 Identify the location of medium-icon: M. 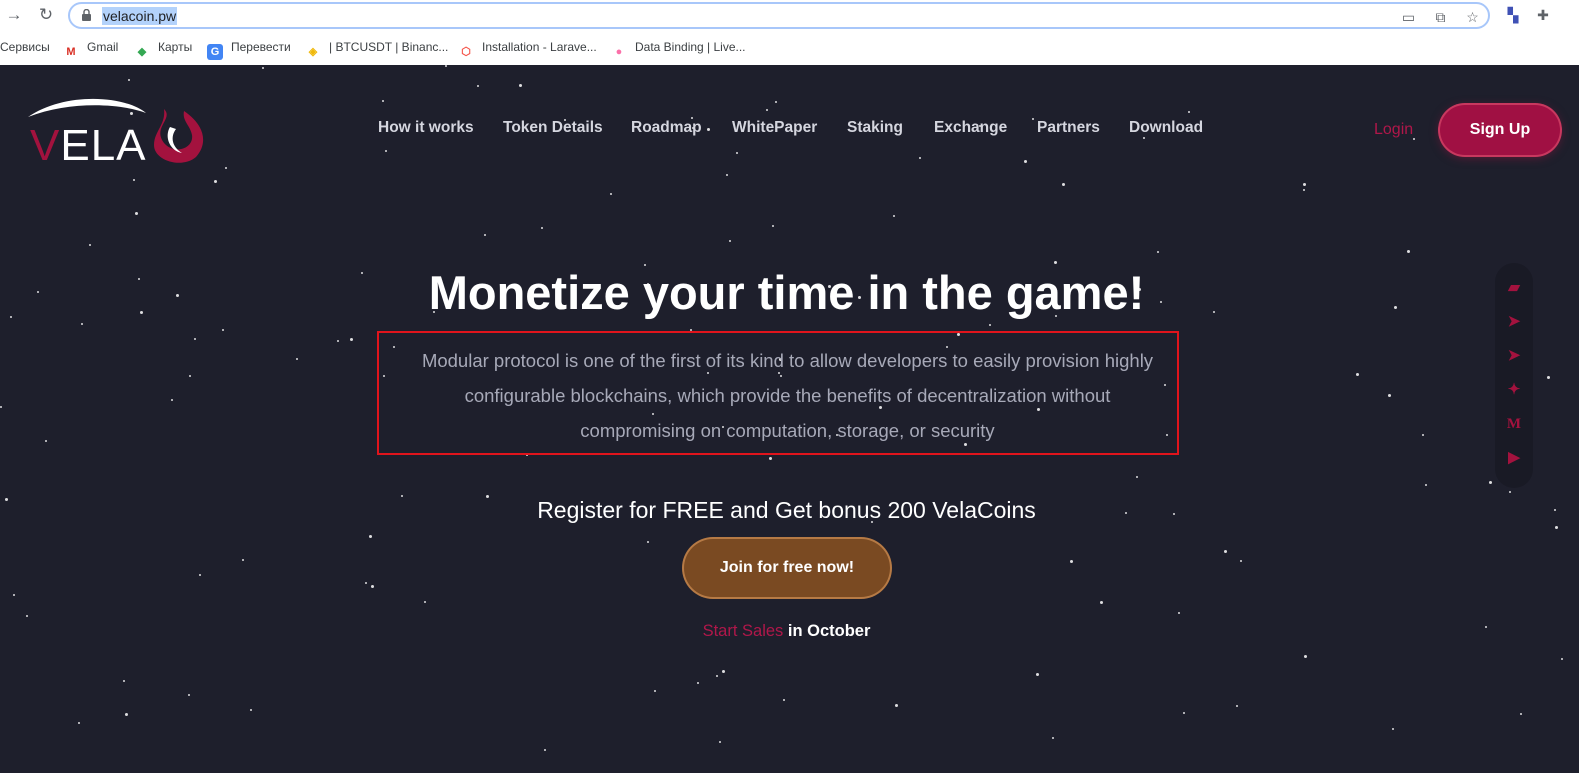
(1514, 424).